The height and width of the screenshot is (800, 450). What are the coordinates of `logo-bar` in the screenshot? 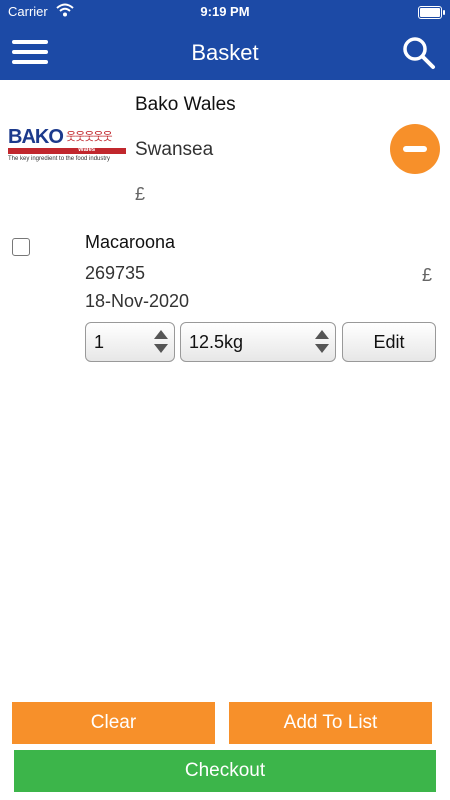 It's located at (67, 151).